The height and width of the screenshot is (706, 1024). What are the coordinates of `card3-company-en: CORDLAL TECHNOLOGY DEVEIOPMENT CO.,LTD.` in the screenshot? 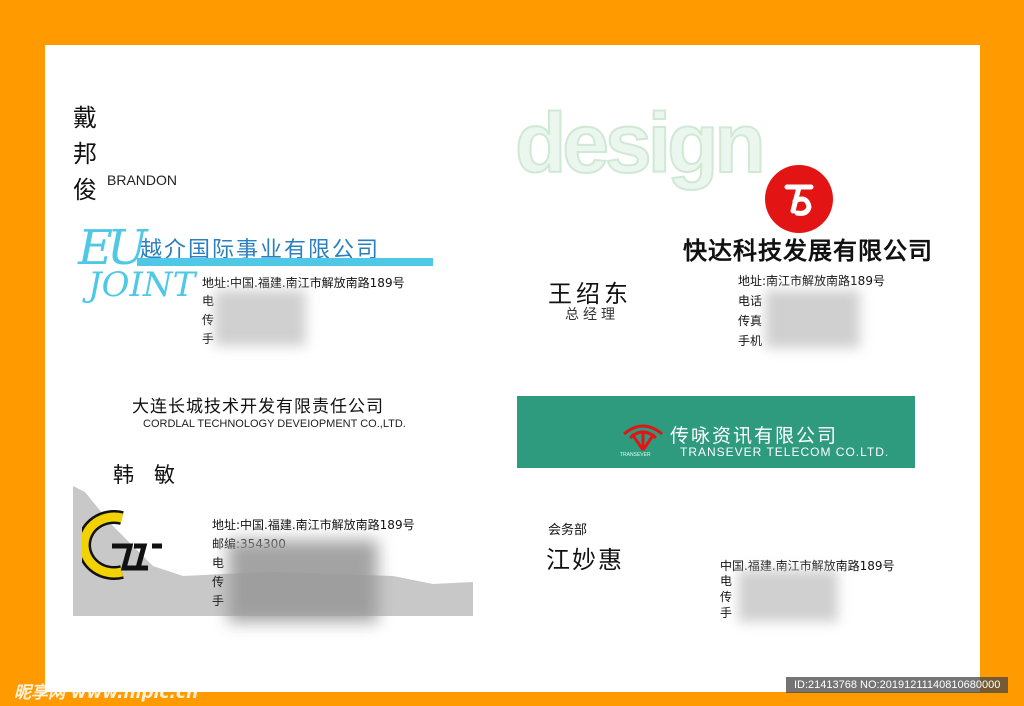 It's located at (274, 424).